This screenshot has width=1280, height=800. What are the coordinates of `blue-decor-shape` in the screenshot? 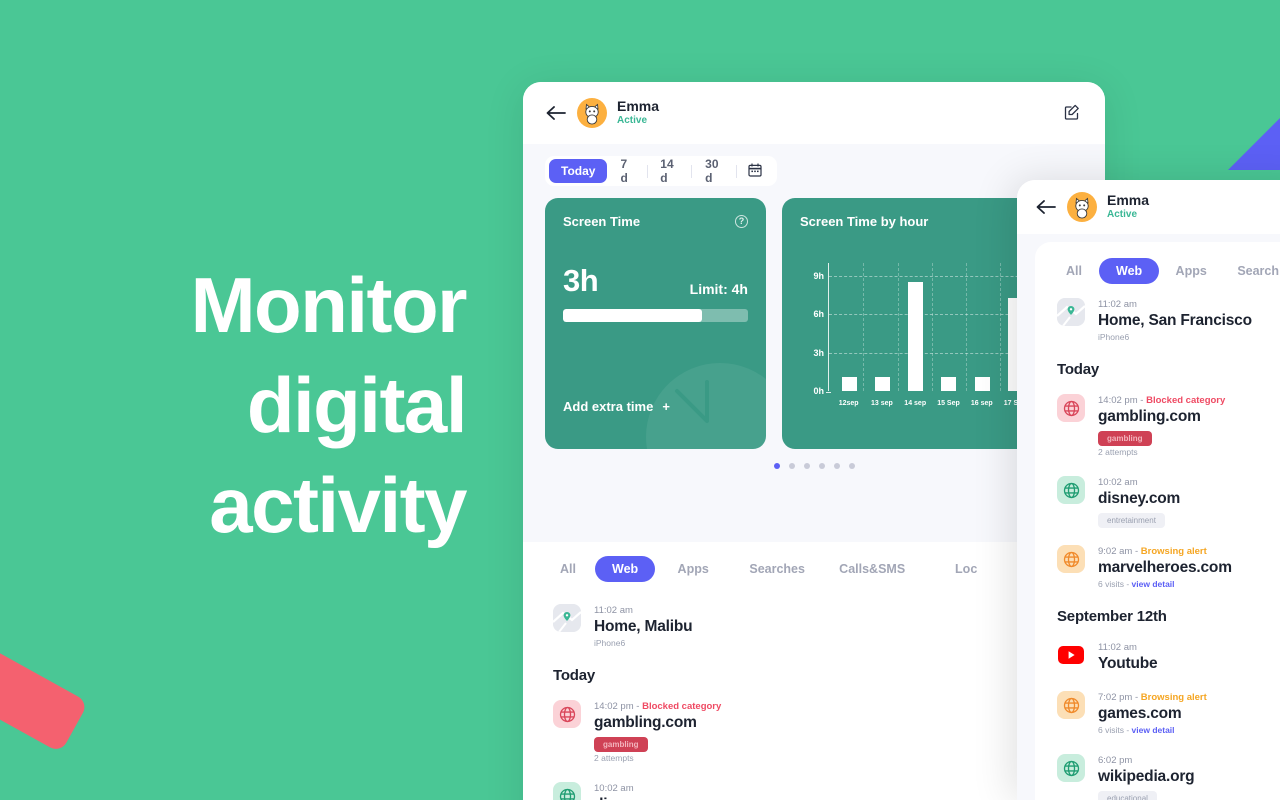 It's located at (1254, 144).